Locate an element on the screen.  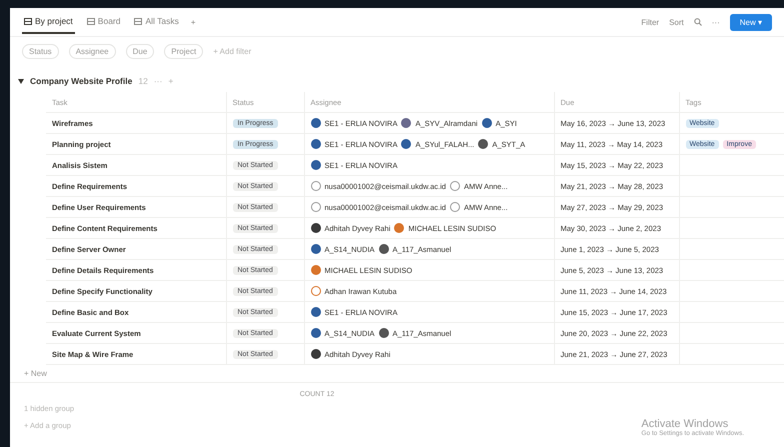
add-view-button: + is located at coordinates (193, 22).